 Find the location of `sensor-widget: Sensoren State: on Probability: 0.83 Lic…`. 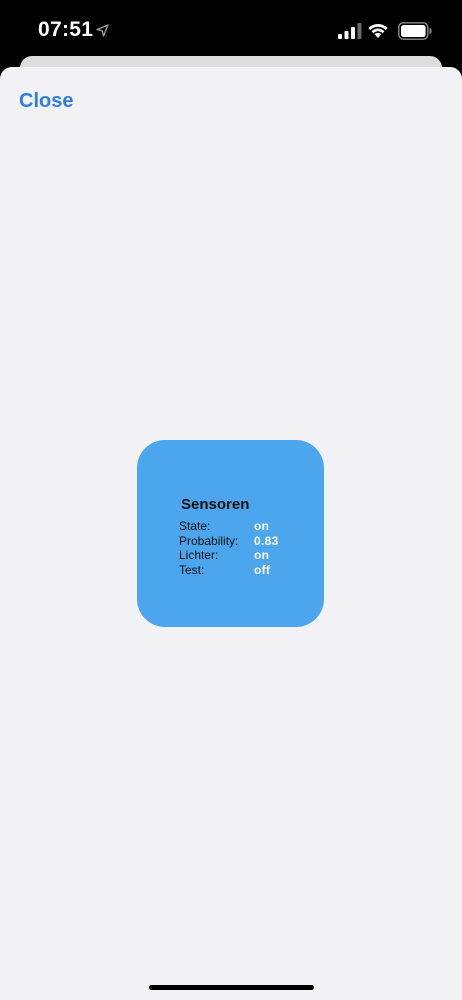

sensor-widget: Sensoren State: on Probability: 0.83 Lic… is located at coordinates (230, 533).